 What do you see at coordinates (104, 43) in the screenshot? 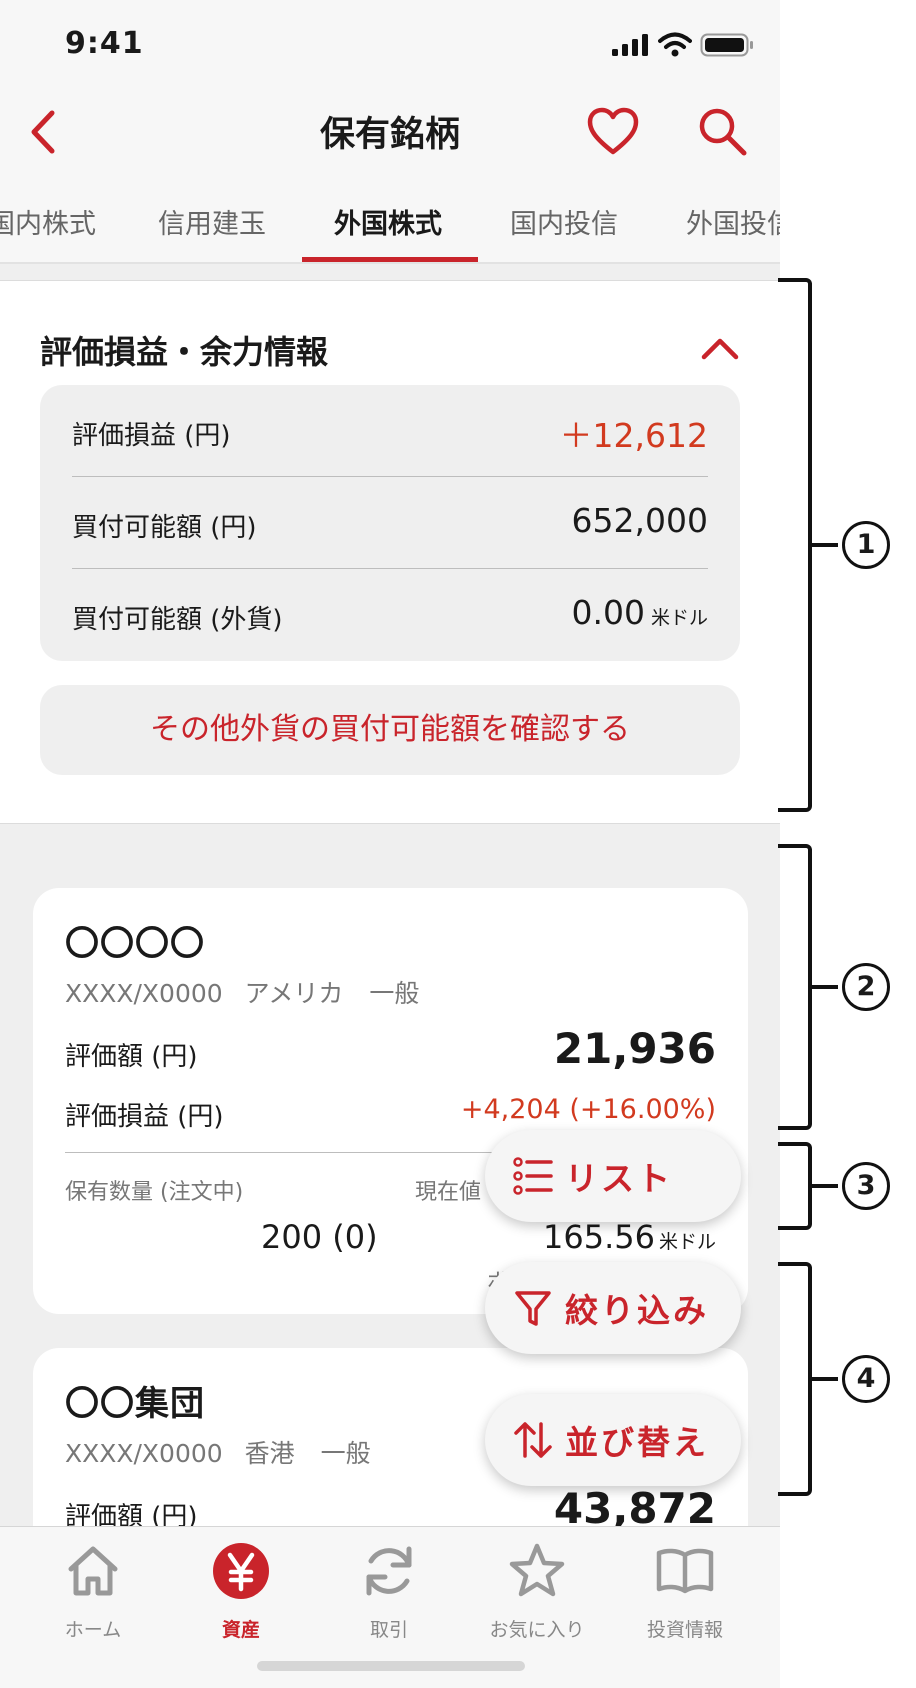
I see `status-time: 9:41` at bounding box center [104, 43].